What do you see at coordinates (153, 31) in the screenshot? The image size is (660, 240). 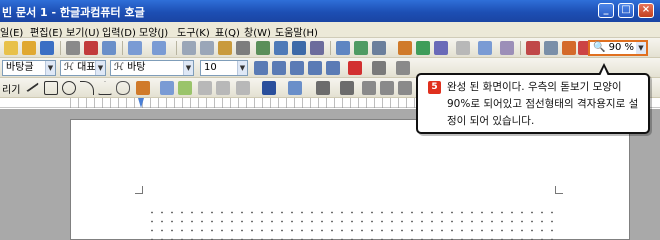 I see `menu-format: 모양(J)` at bounding box center [153, 31].